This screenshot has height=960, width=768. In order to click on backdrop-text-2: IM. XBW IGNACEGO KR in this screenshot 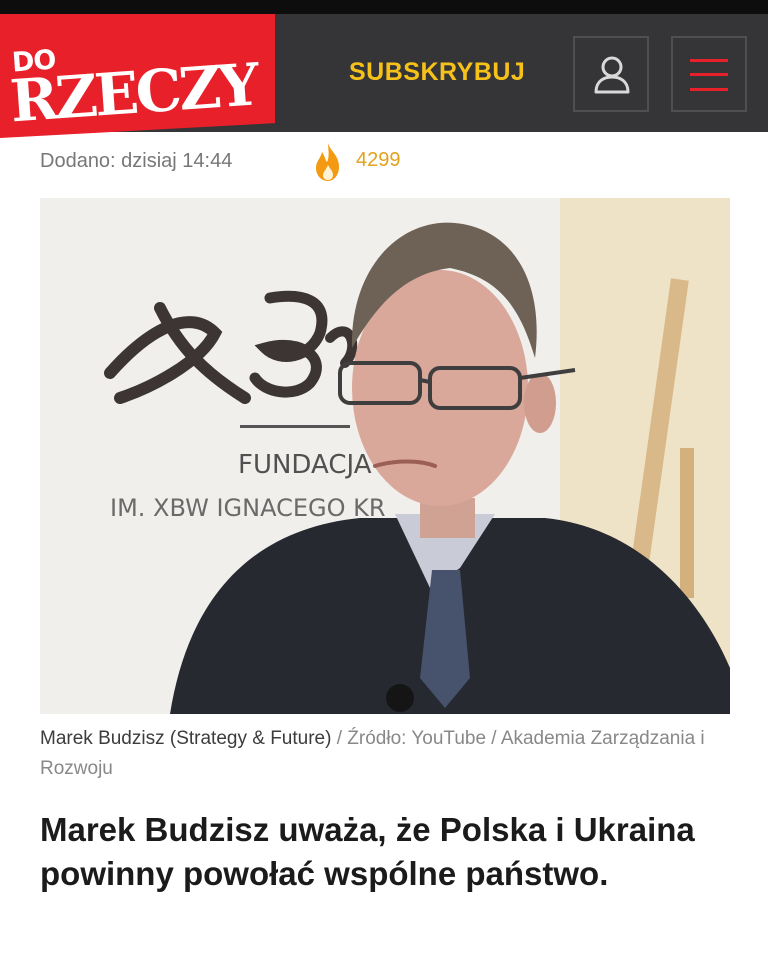, I will do `click(248, 508)`.